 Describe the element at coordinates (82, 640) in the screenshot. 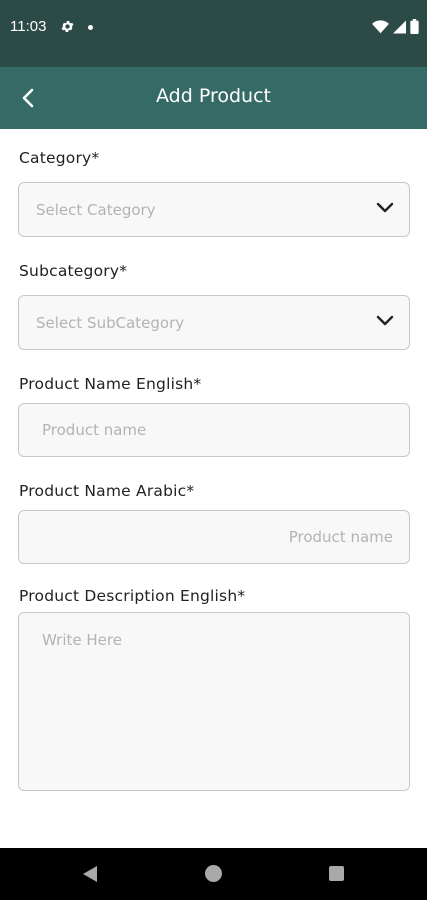

I see `product-description-english-placeholder: Write Here` at that location.